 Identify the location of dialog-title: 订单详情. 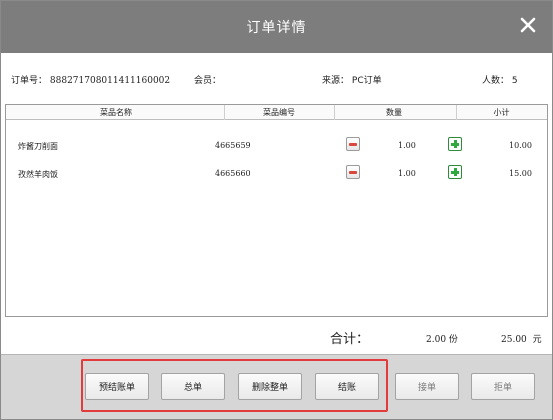
(276, 28).